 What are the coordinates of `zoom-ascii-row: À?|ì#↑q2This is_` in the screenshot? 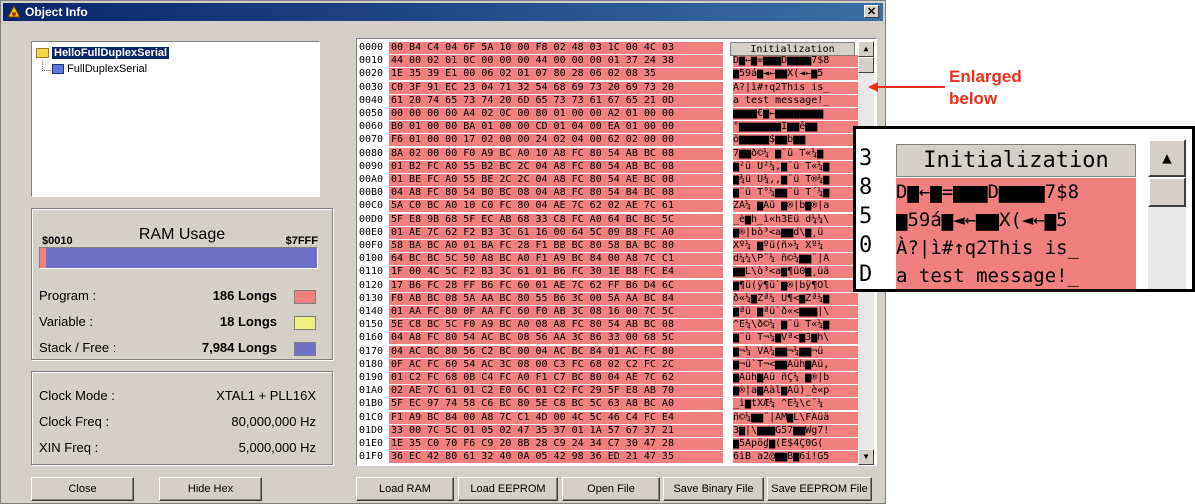 It's located at (1016, 248).